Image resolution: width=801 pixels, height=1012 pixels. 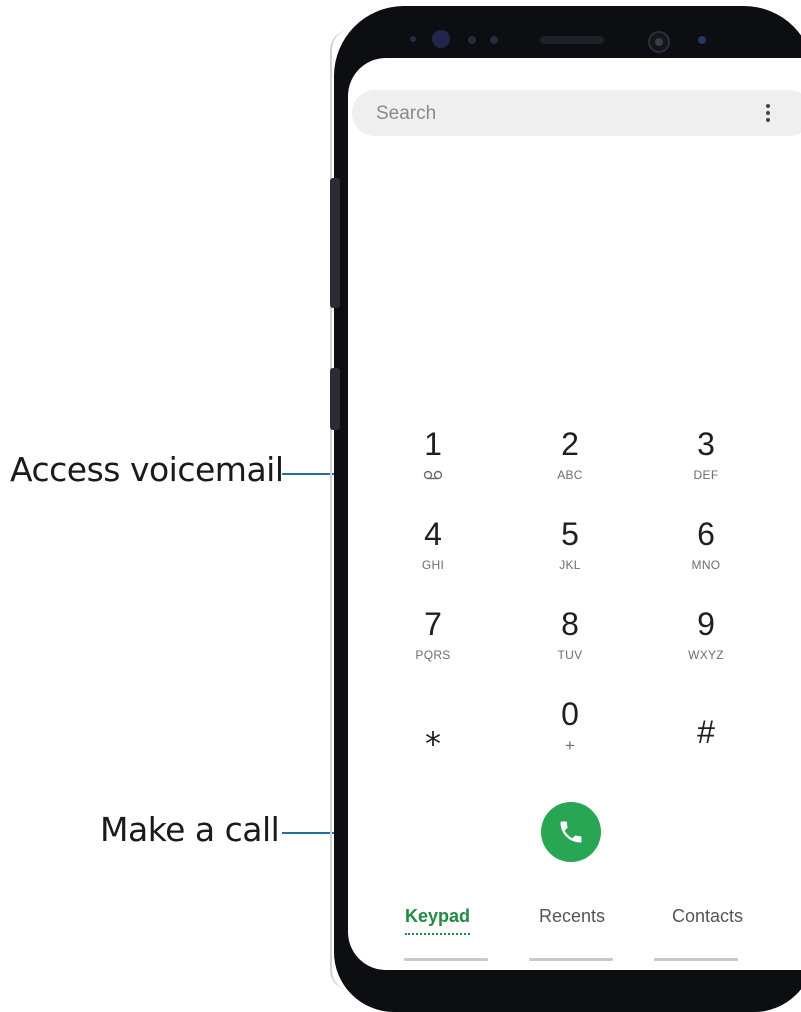 What do you see at coordinates (433, 734) in the screenshot?
I see `key-digit: ⁎` at bounding box center [433, 734].